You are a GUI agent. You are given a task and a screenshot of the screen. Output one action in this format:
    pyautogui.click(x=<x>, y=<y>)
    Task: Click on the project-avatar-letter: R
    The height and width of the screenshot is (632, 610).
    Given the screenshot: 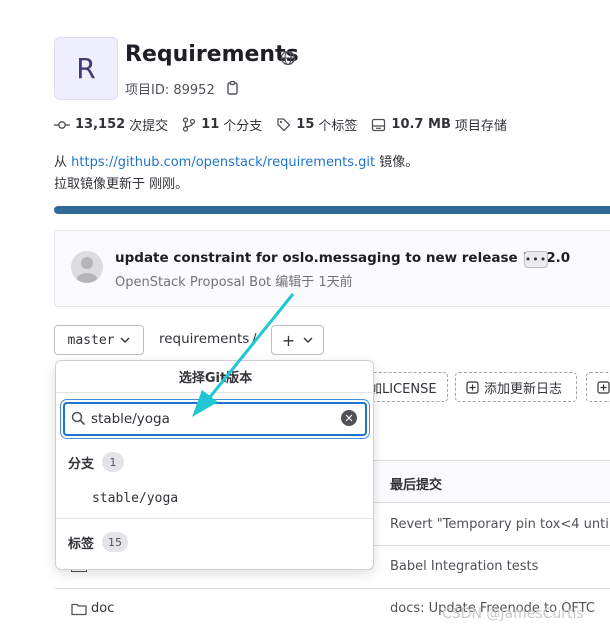 What is the action you would take?
    pyautogui.click(x=86, y=68)
    